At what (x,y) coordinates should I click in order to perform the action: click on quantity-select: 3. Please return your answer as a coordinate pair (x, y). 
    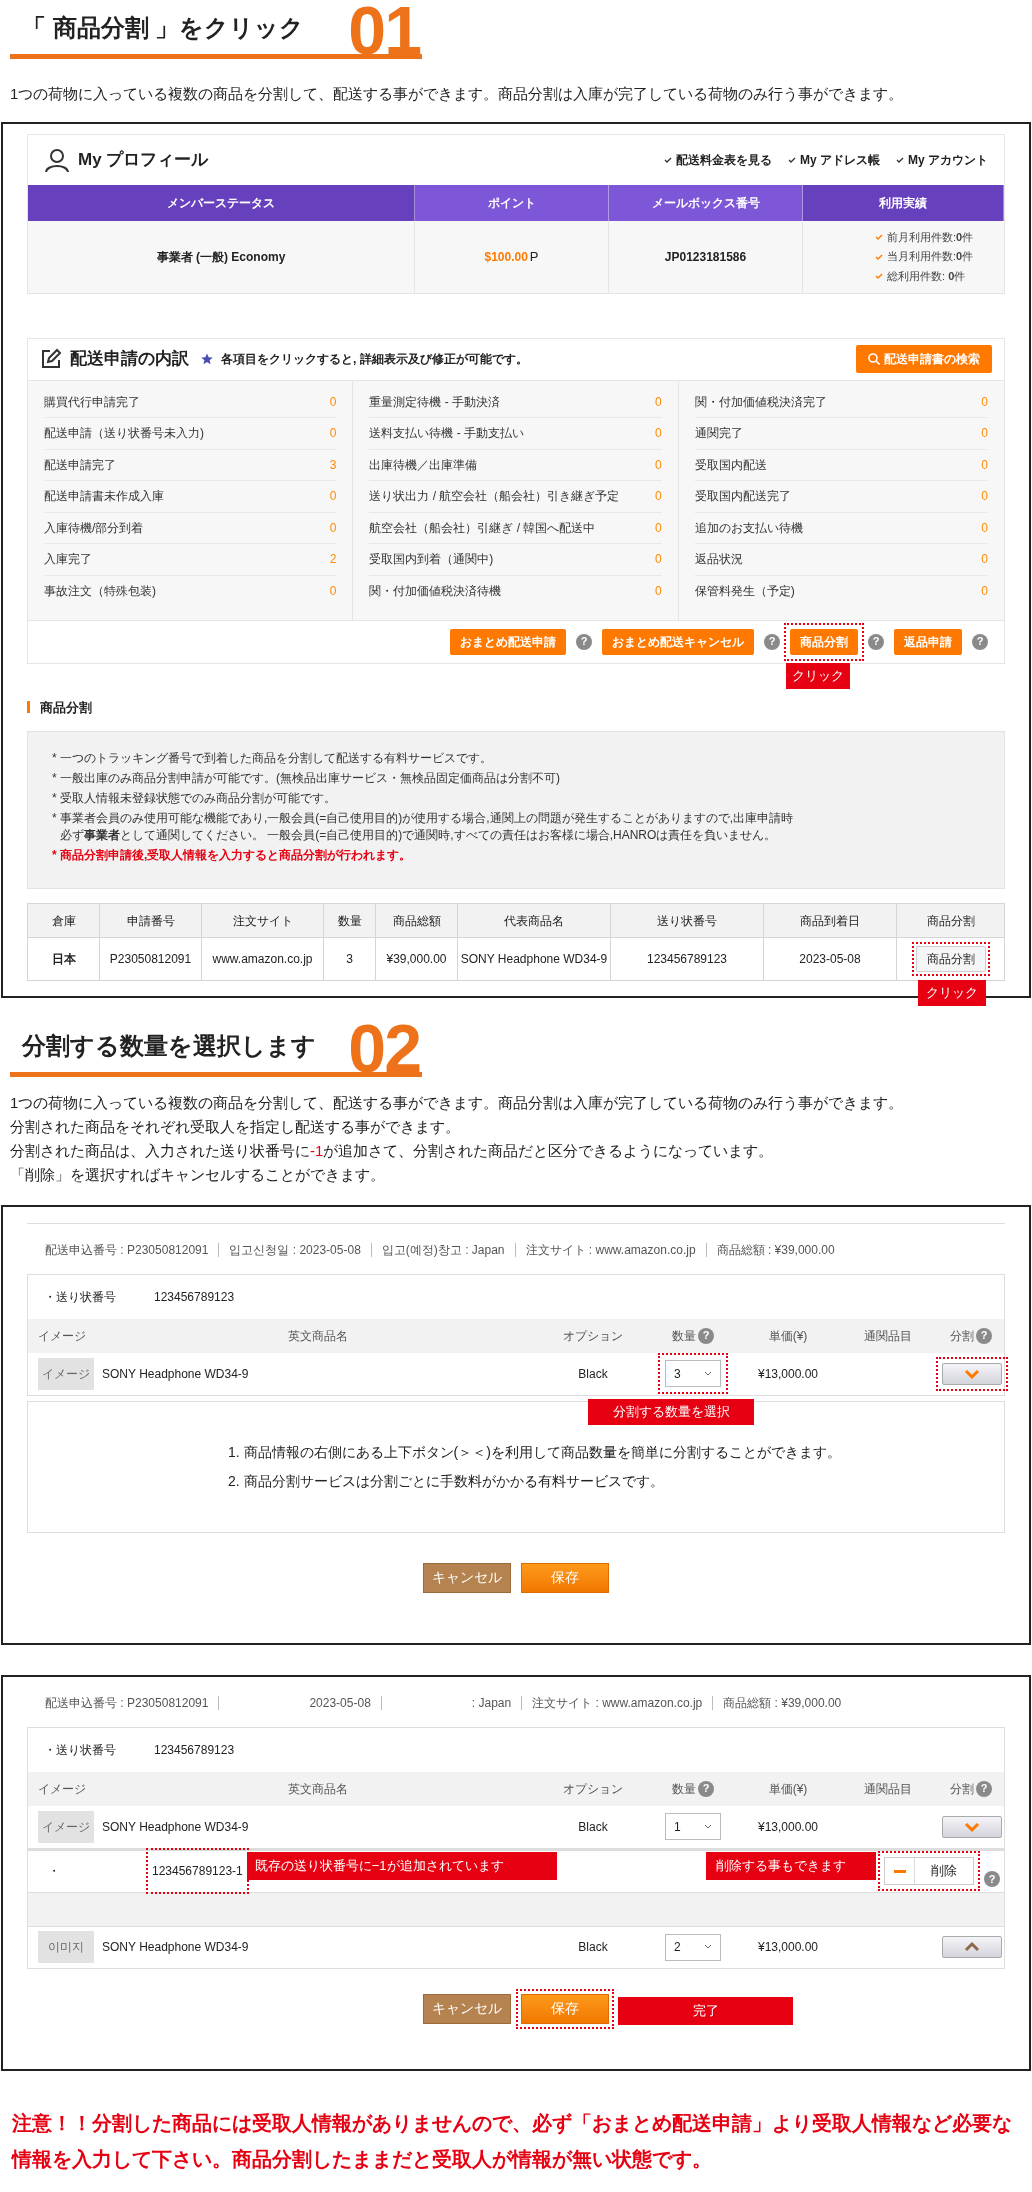
    Looking at the image, I should click on (693, 1373).